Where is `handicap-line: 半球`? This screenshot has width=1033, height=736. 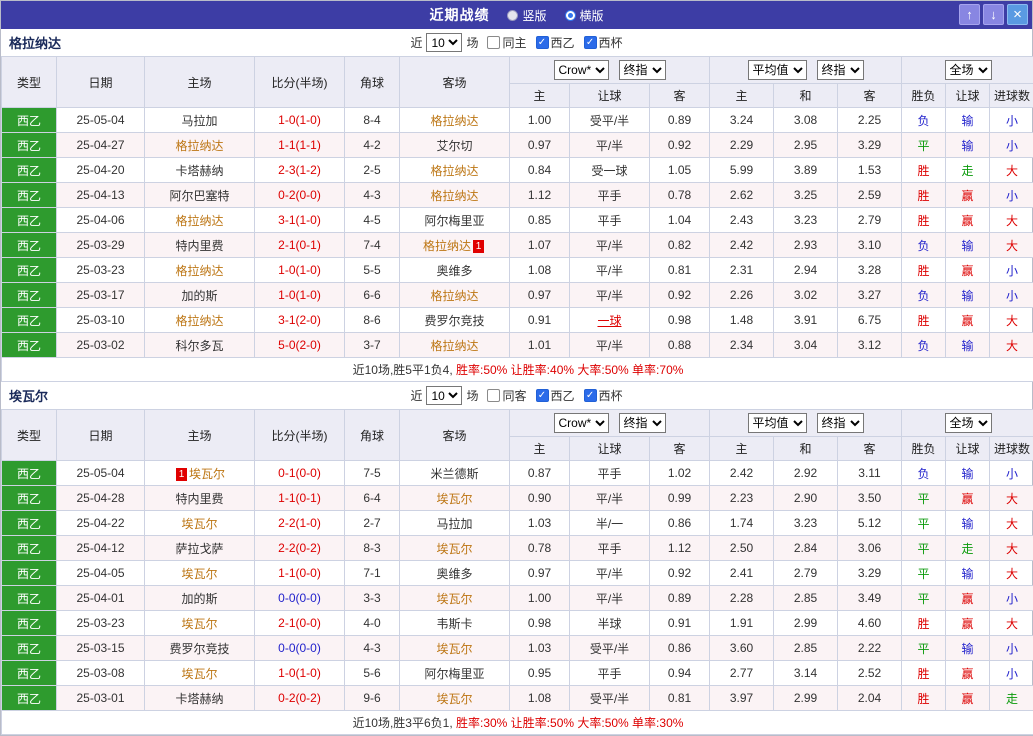 handicap-line: 半球 is located at coordinates (610, 623).